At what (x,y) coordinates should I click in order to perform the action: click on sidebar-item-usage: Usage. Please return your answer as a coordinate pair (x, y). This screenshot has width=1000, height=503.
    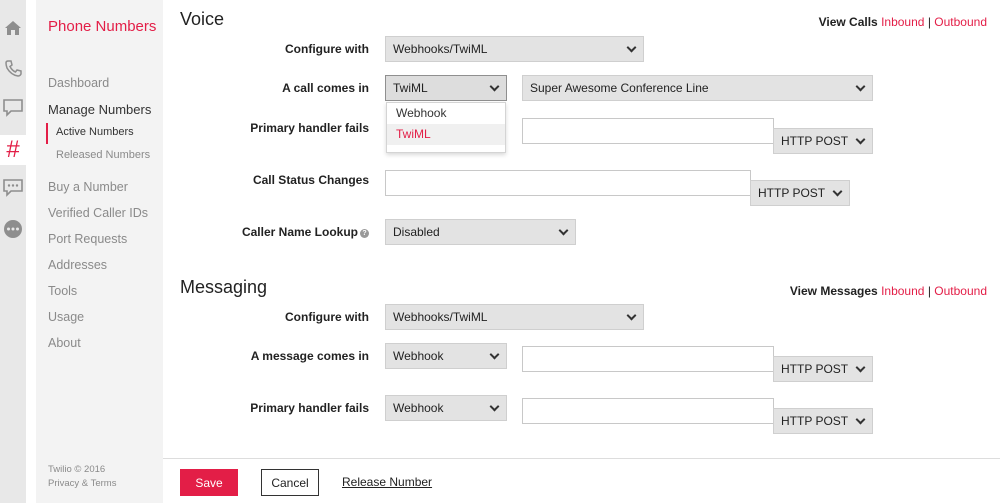
    Looking at the image, I should click on (66, 317).